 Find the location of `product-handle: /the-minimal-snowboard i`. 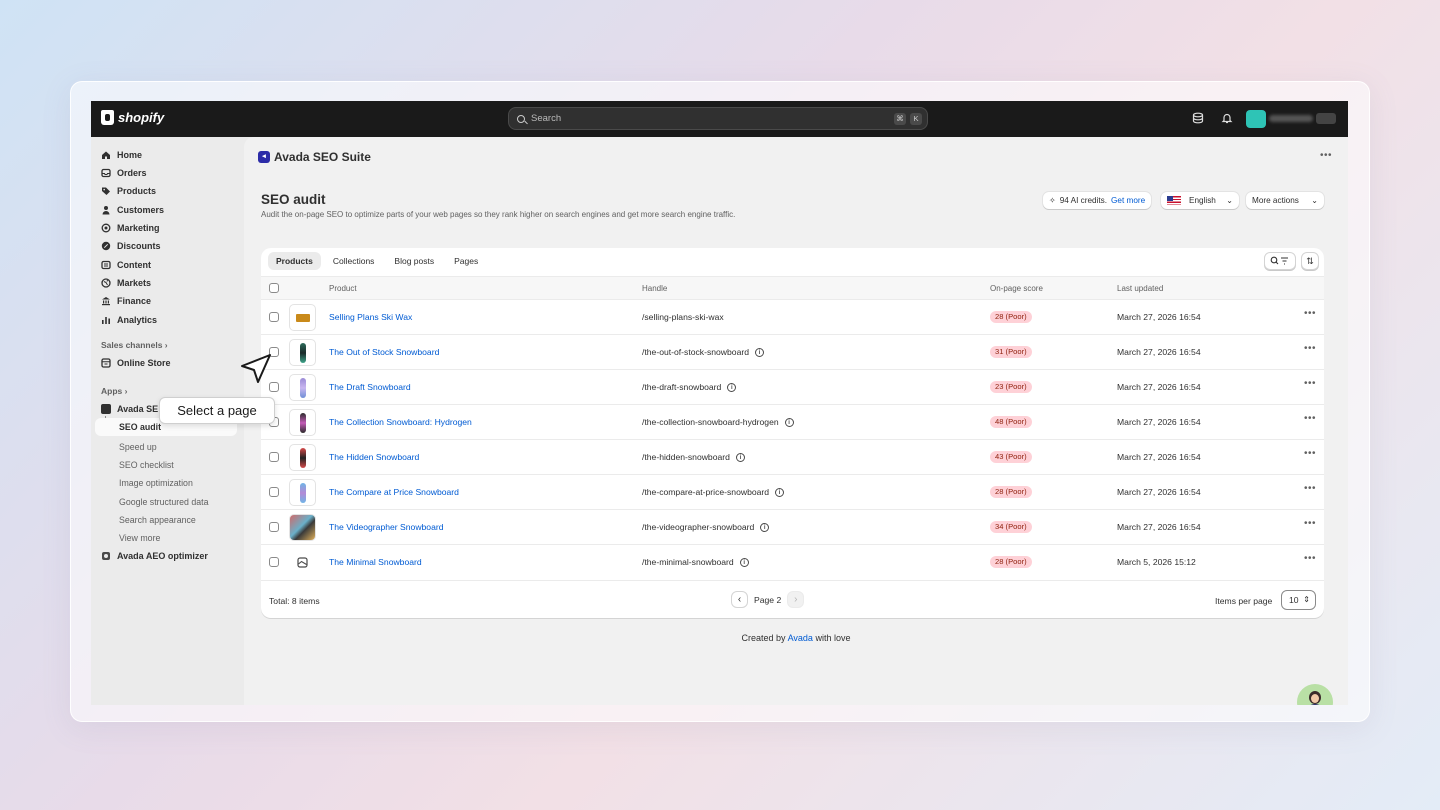

product-handle: /the-minimal-snowboard i is located at coordinates (695, 562).